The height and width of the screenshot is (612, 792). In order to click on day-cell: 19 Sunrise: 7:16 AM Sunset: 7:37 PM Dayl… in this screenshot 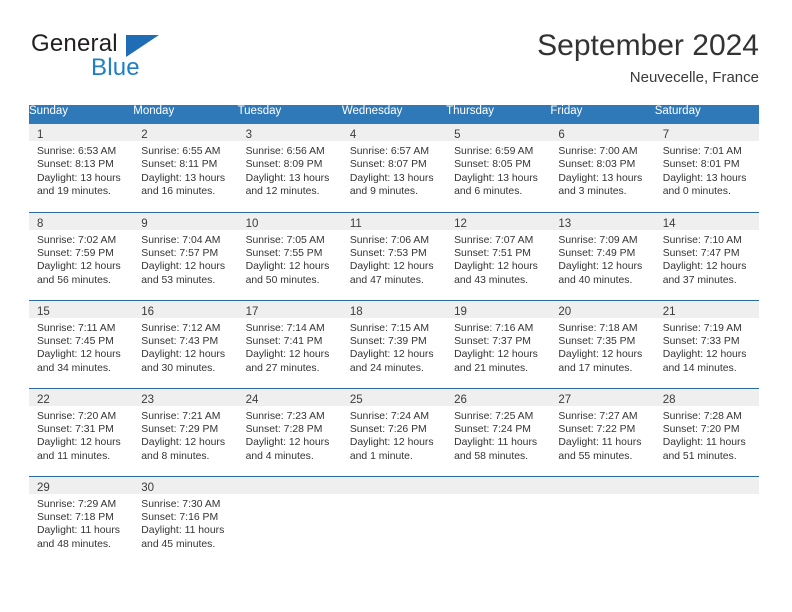, I will do `click(498, 343)`.